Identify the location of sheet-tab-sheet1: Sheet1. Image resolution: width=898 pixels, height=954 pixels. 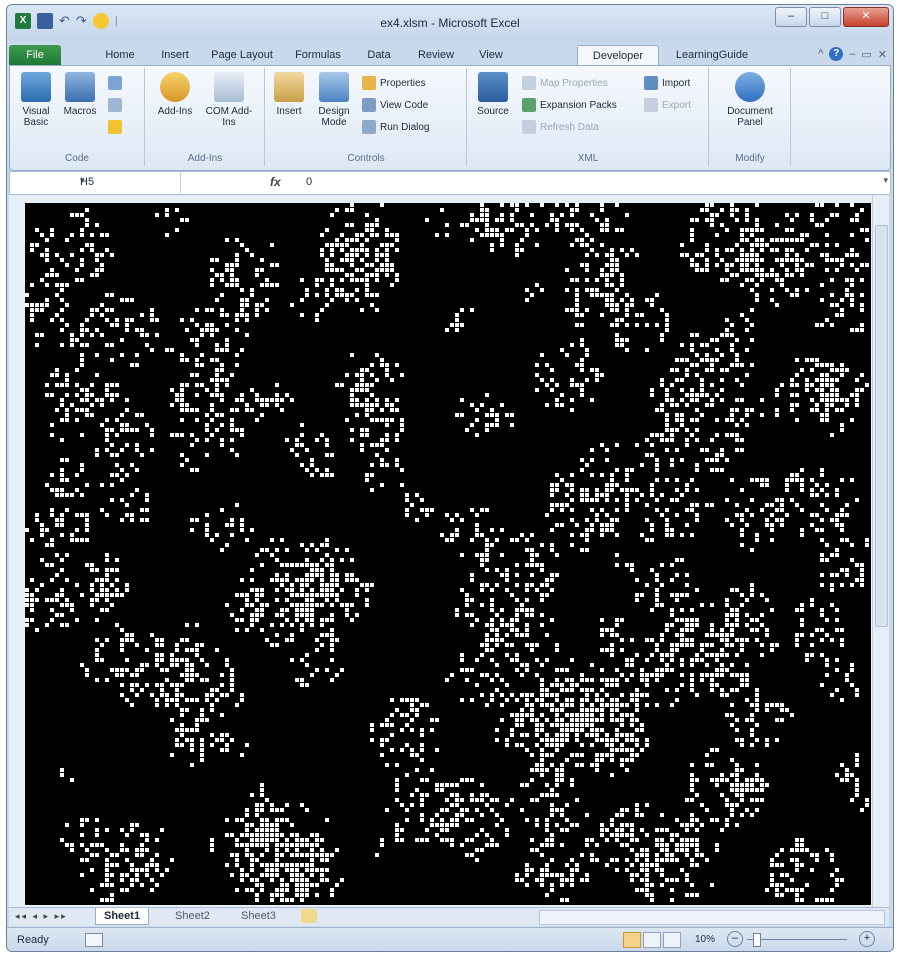
(122, 916).